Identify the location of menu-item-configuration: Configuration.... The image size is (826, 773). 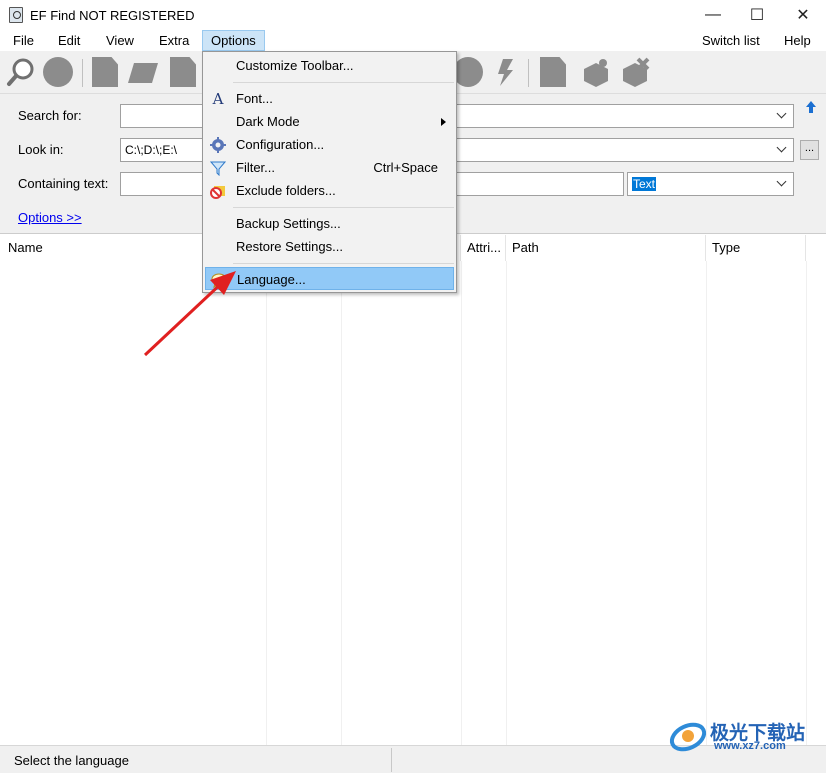
(329, 144).